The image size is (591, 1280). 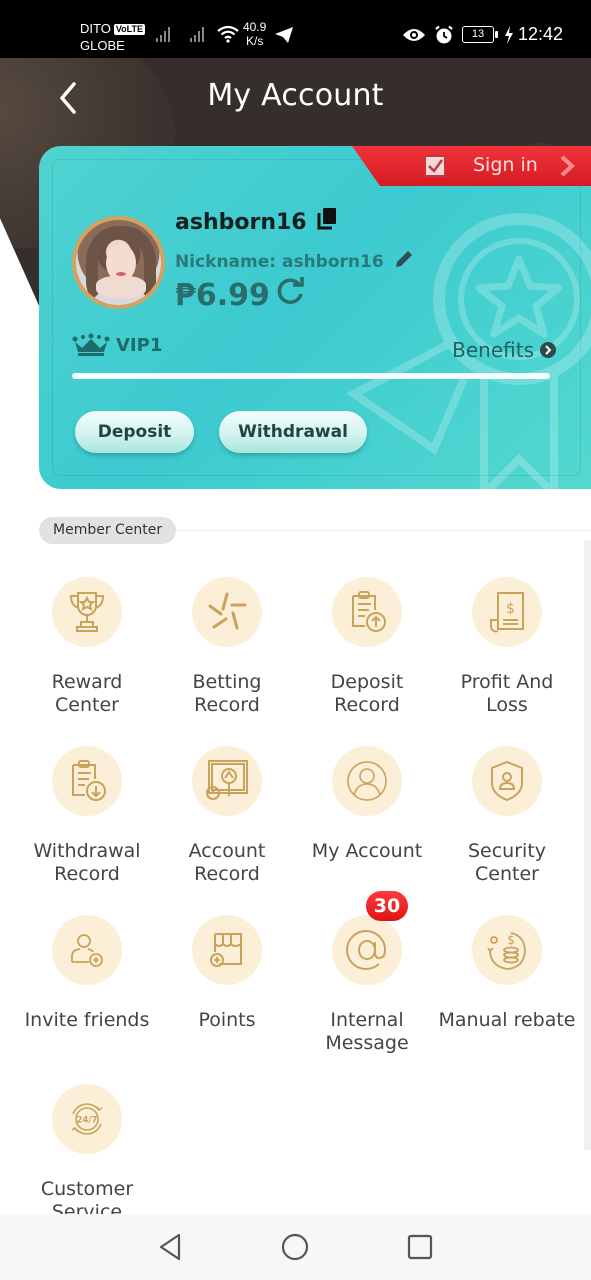 I want to click on menu-item-label: Security Center, so click(x=507, y=862).